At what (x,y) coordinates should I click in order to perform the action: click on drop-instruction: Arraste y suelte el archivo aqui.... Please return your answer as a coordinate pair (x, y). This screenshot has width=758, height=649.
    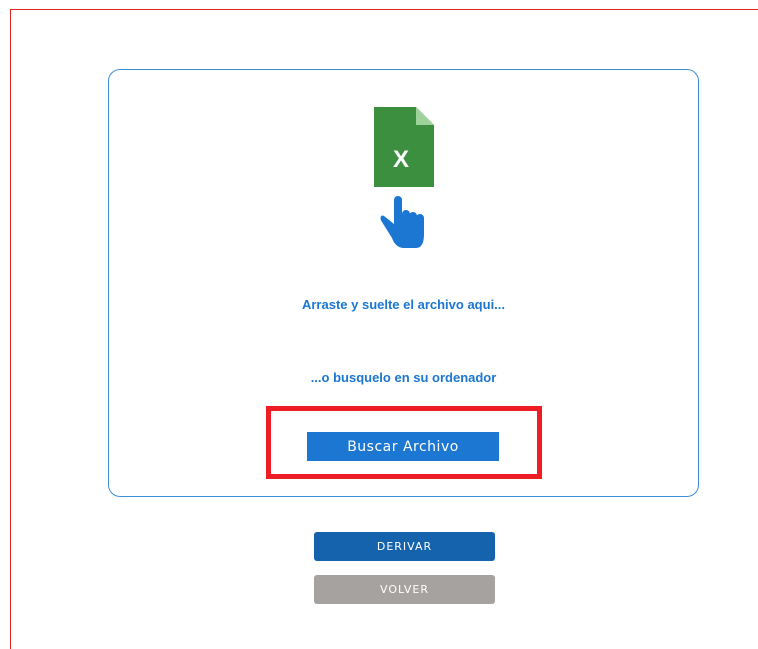
    Looking at the image, I should click on (403, 304).